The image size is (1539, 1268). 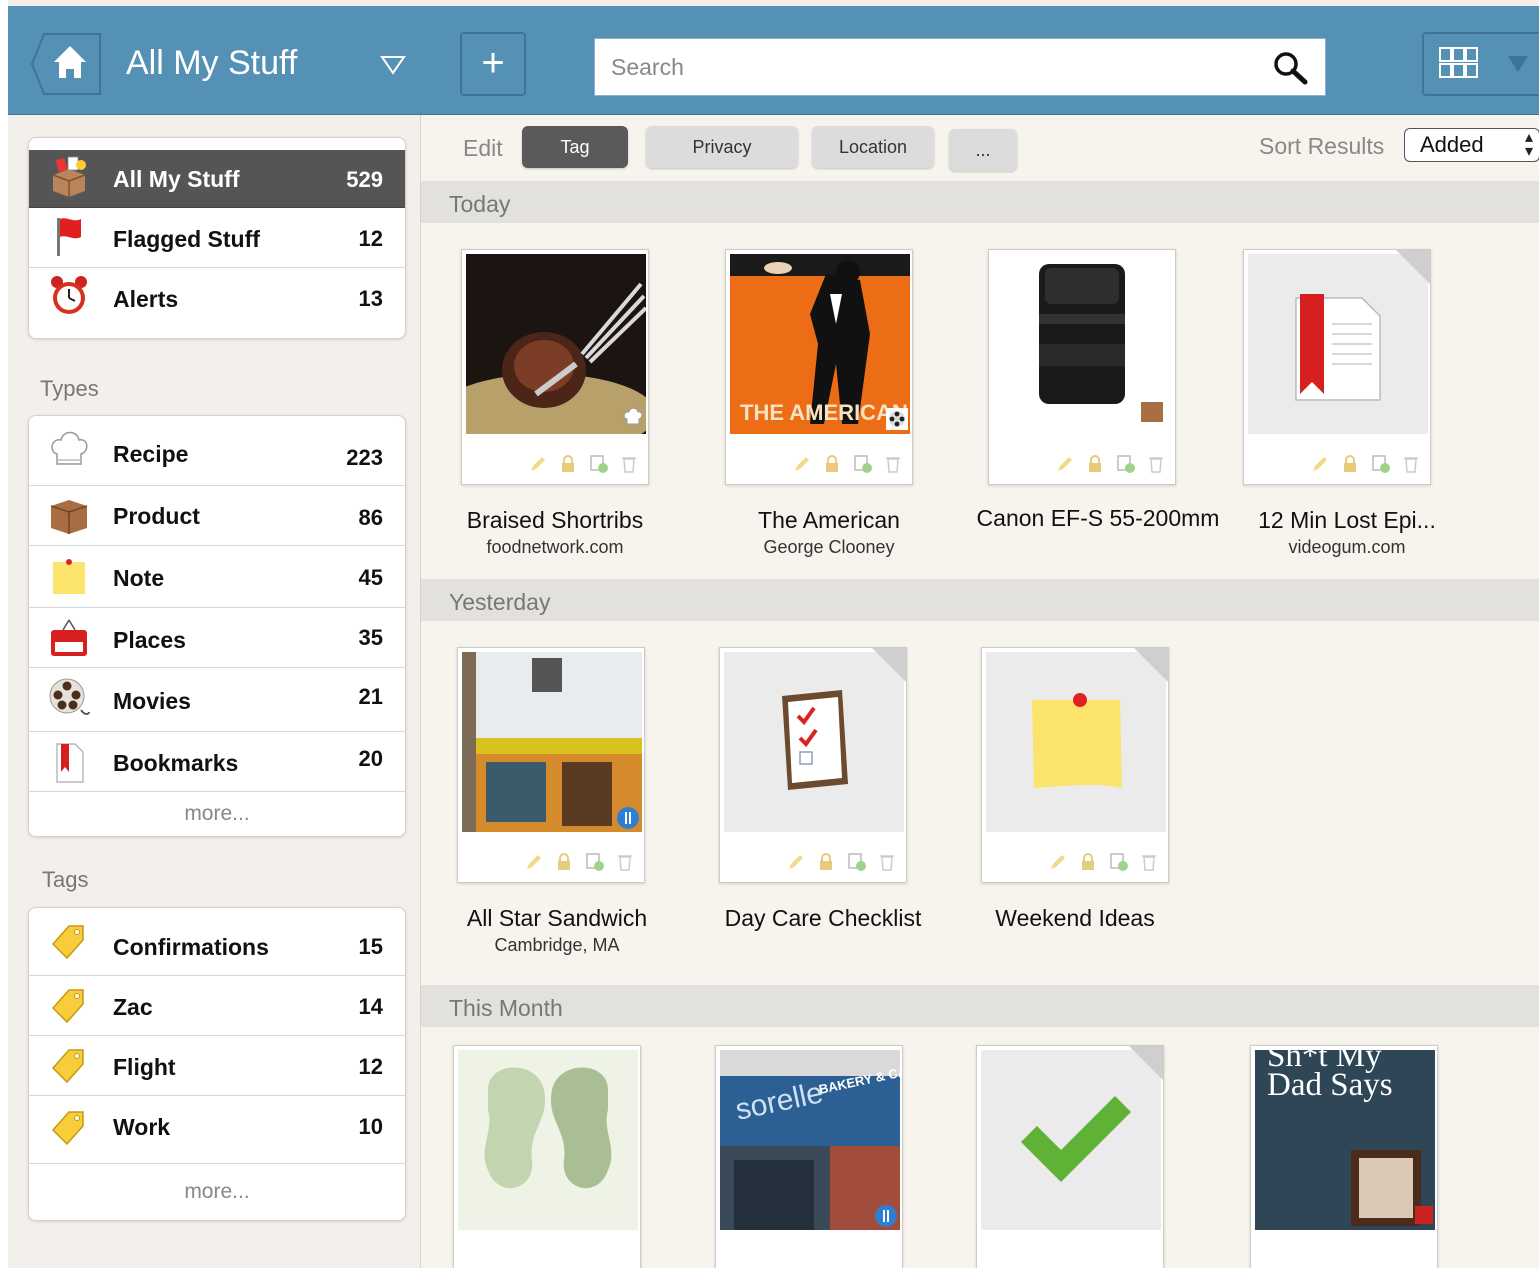 What do you see at coordinates (370, 1126) in the screenshot?
I see `sidebar-item-count: 10` at bounding box center [370, 1126].